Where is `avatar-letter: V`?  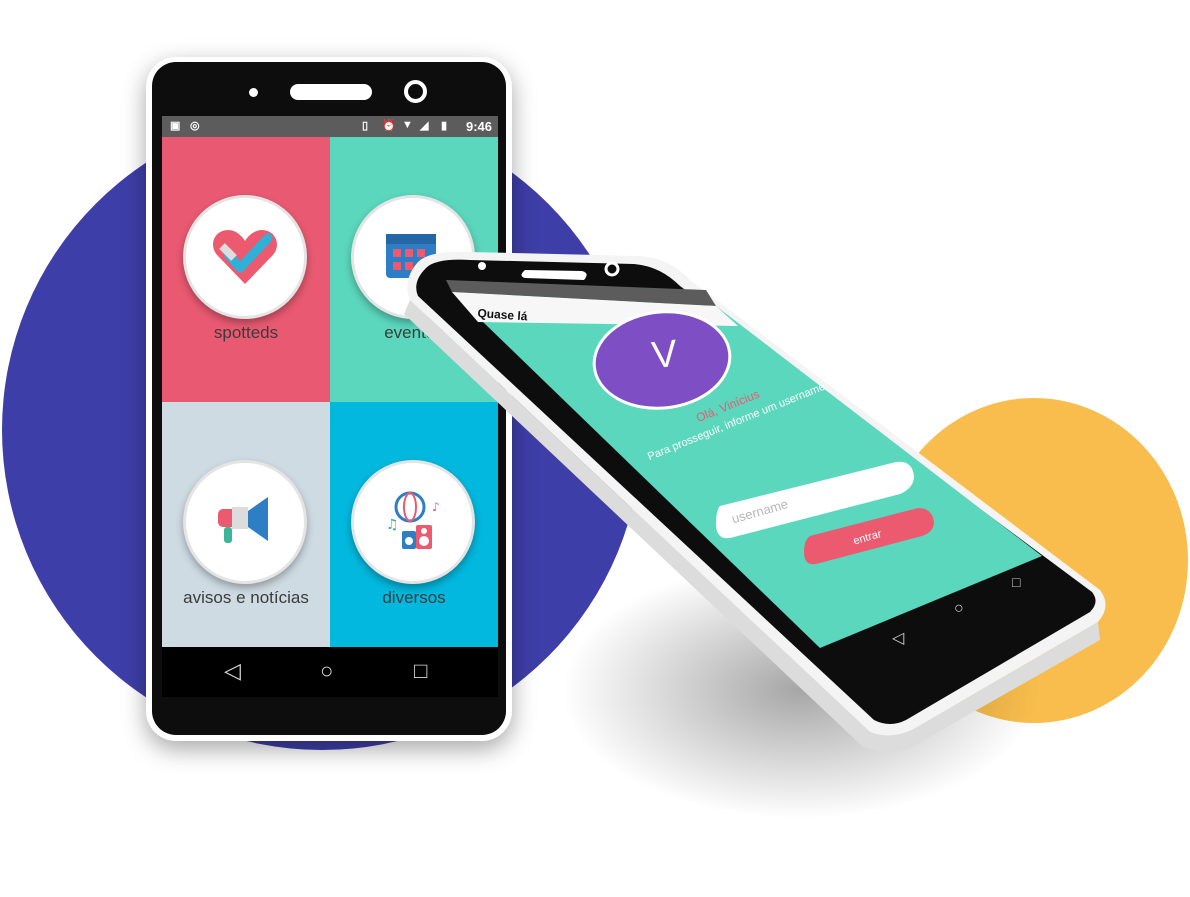 avatar-letter: V is located at coordinates (664, 355).